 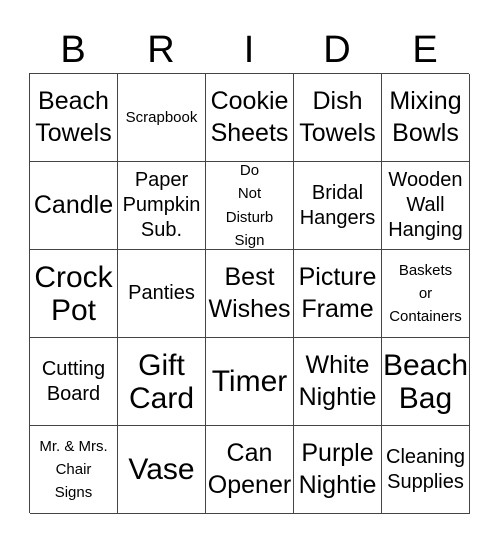 I want to click on bingo-cell: Wooden Wall Hanging, so click(x=426, y=206).